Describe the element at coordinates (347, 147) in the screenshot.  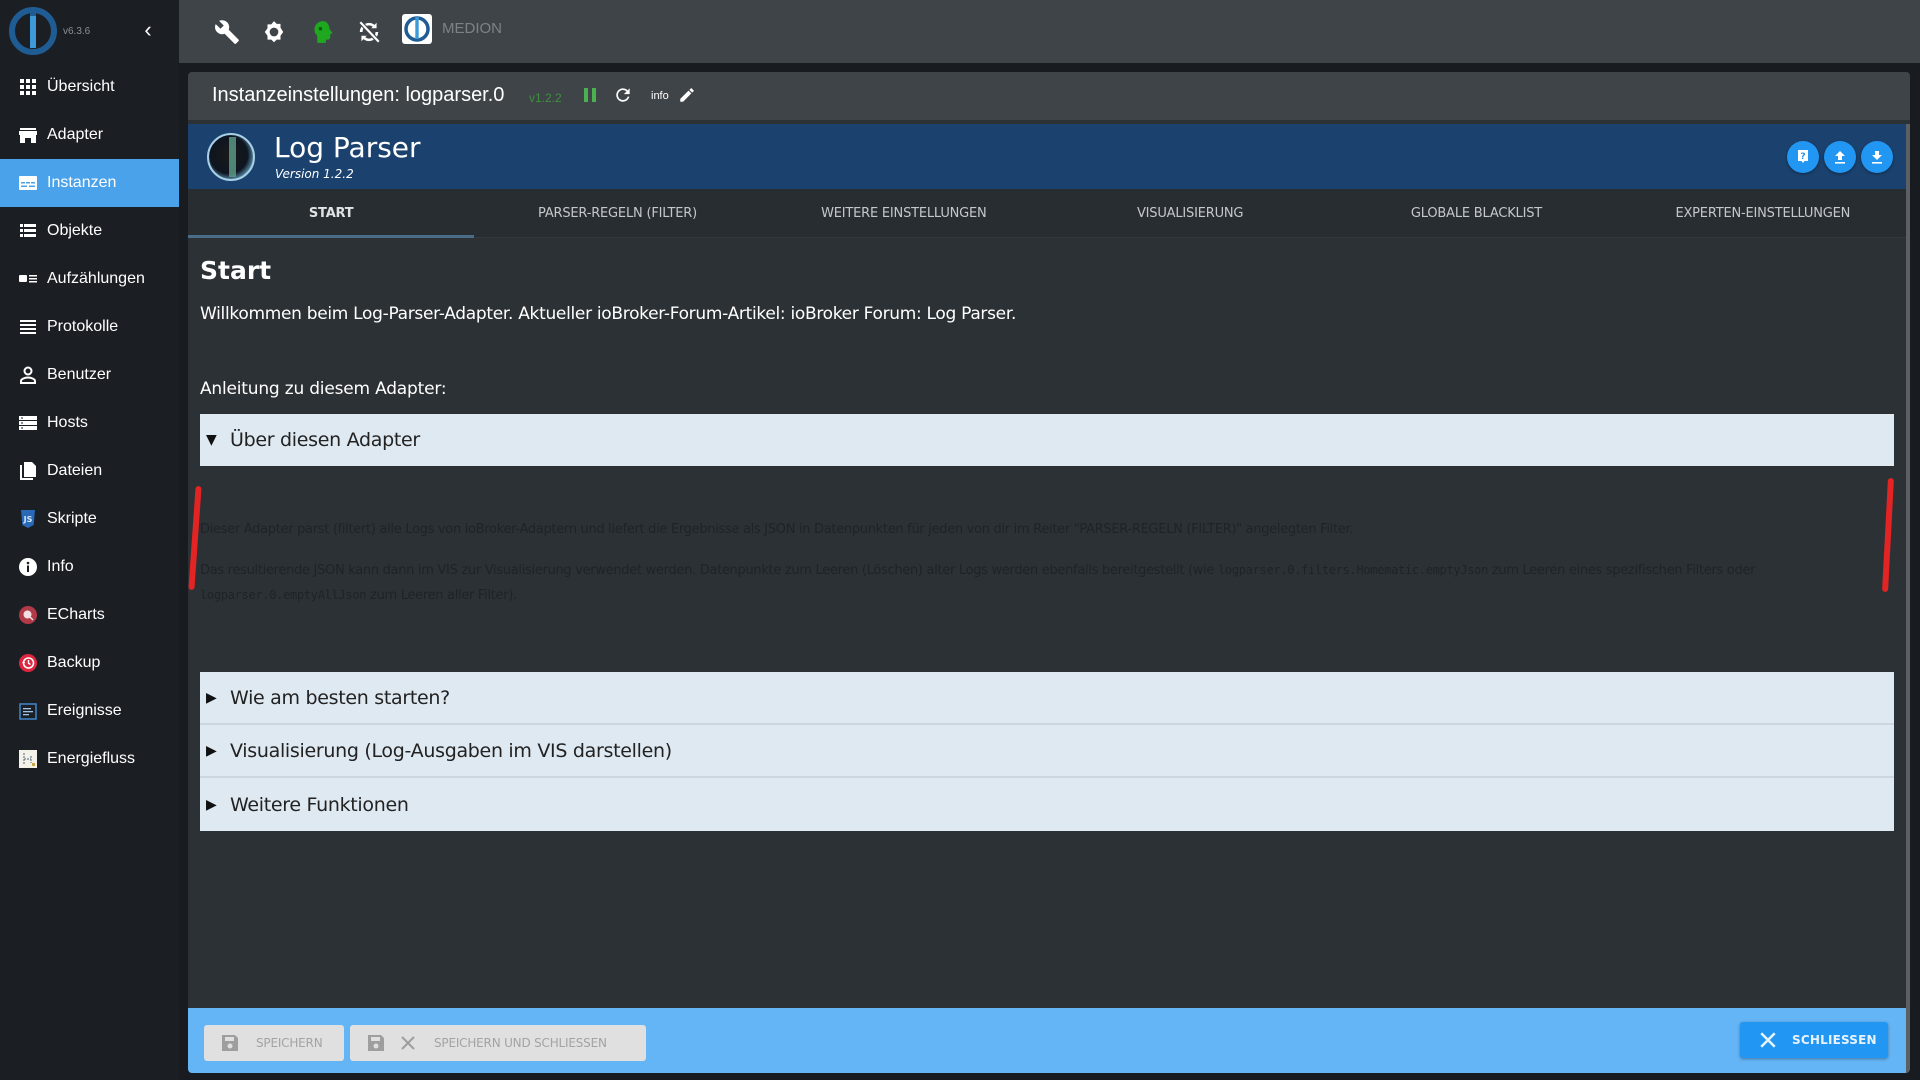
I see `adapter-title: Log Parser` at that location.